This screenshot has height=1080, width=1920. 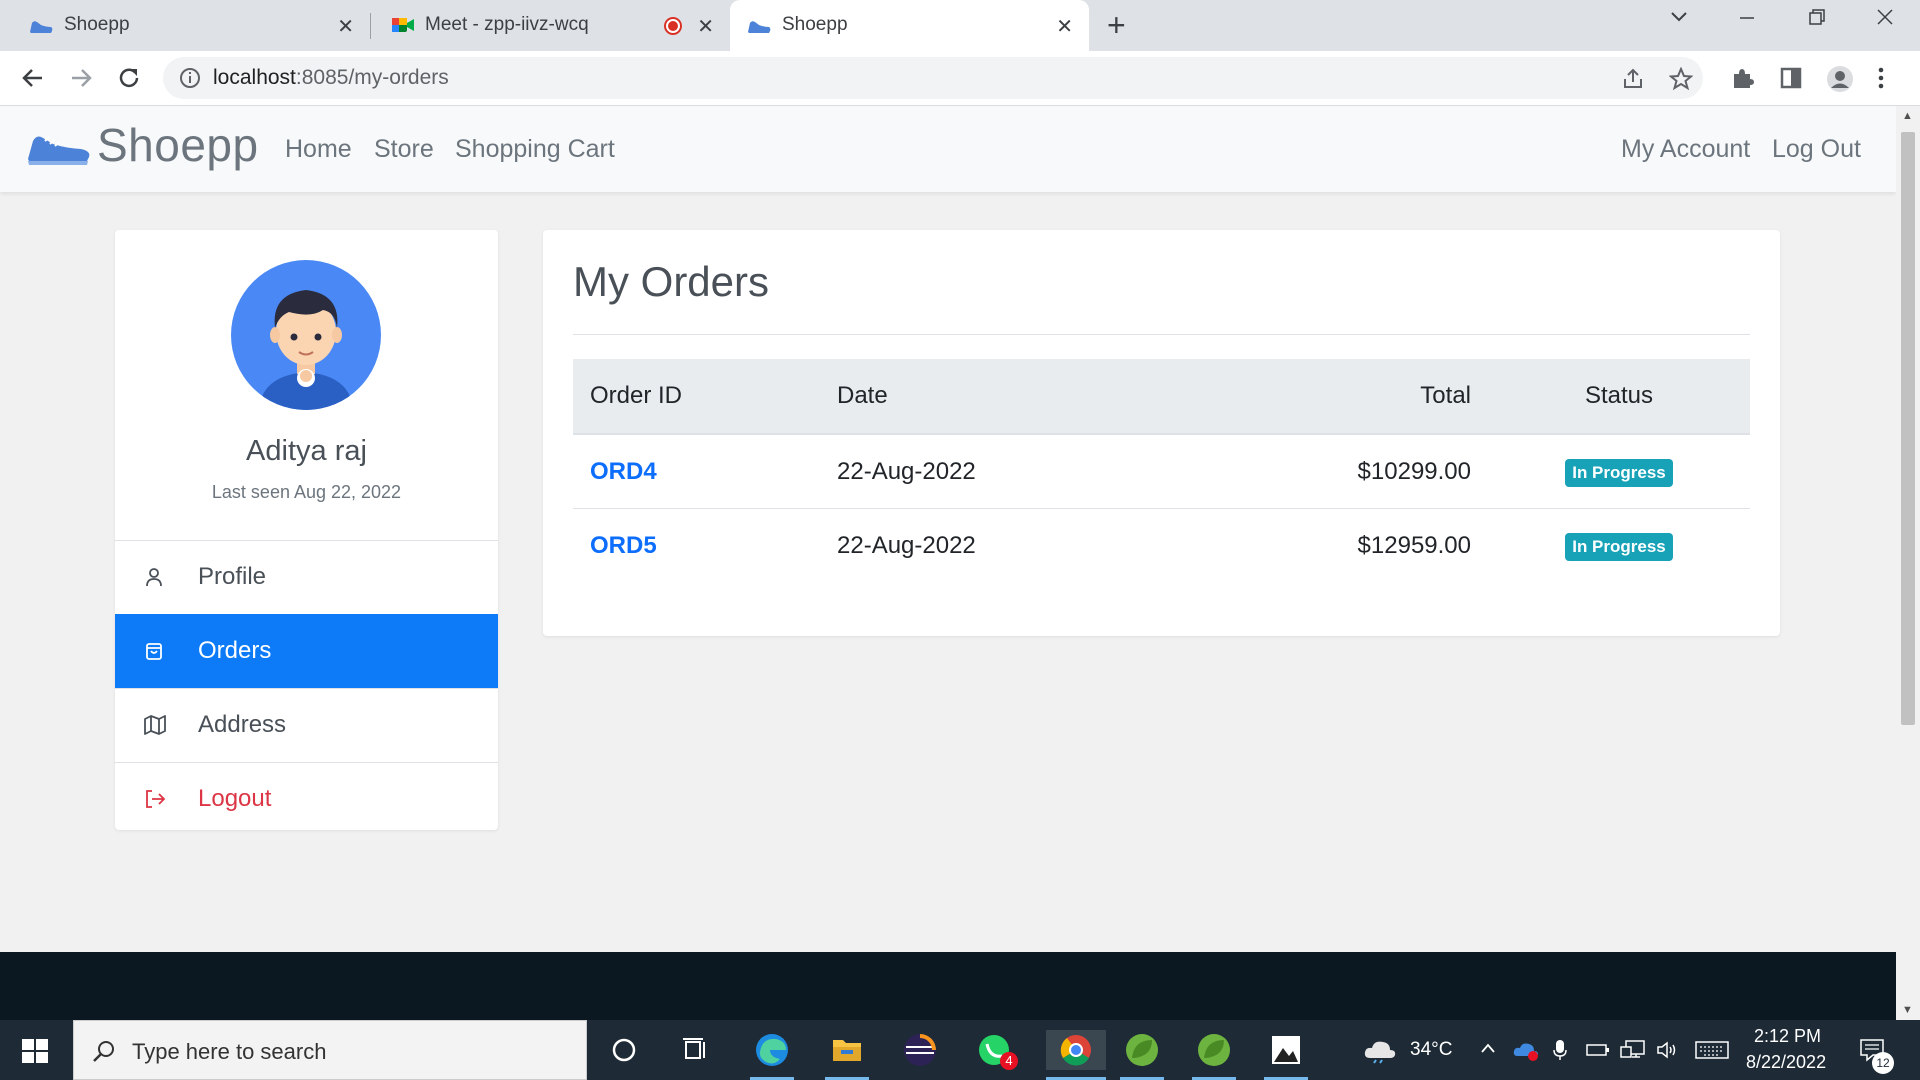 I want to click on table-header-row: Order ID Date Total Status, so click(x=1161, y=397).